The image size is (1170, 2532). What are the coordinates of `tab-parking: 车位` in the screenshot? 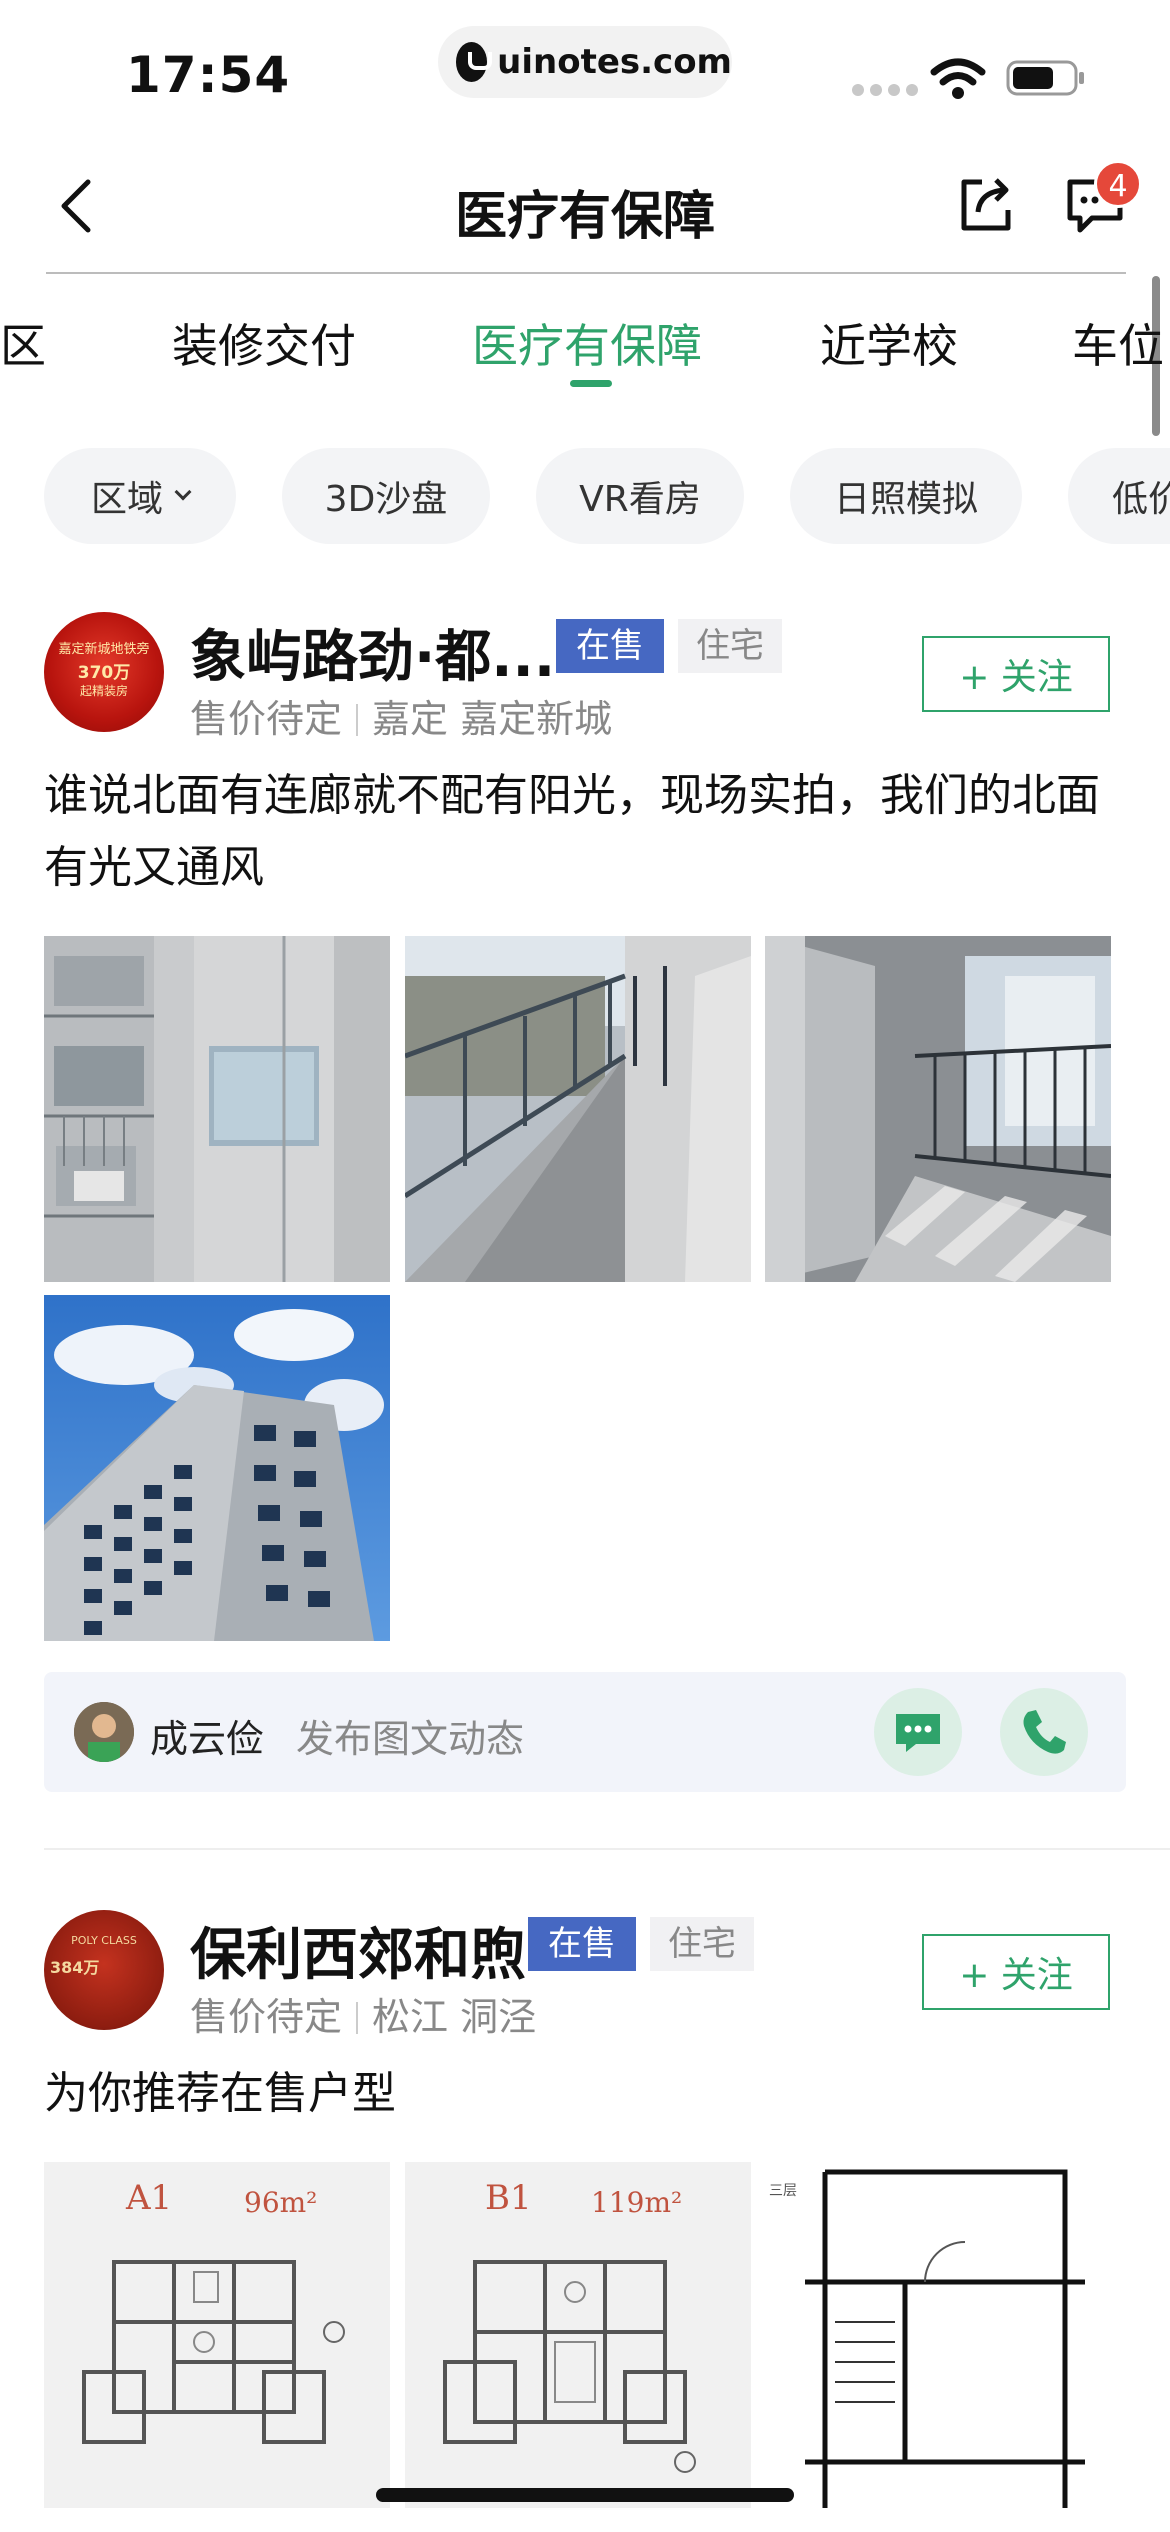 It's located at (1118, 343).